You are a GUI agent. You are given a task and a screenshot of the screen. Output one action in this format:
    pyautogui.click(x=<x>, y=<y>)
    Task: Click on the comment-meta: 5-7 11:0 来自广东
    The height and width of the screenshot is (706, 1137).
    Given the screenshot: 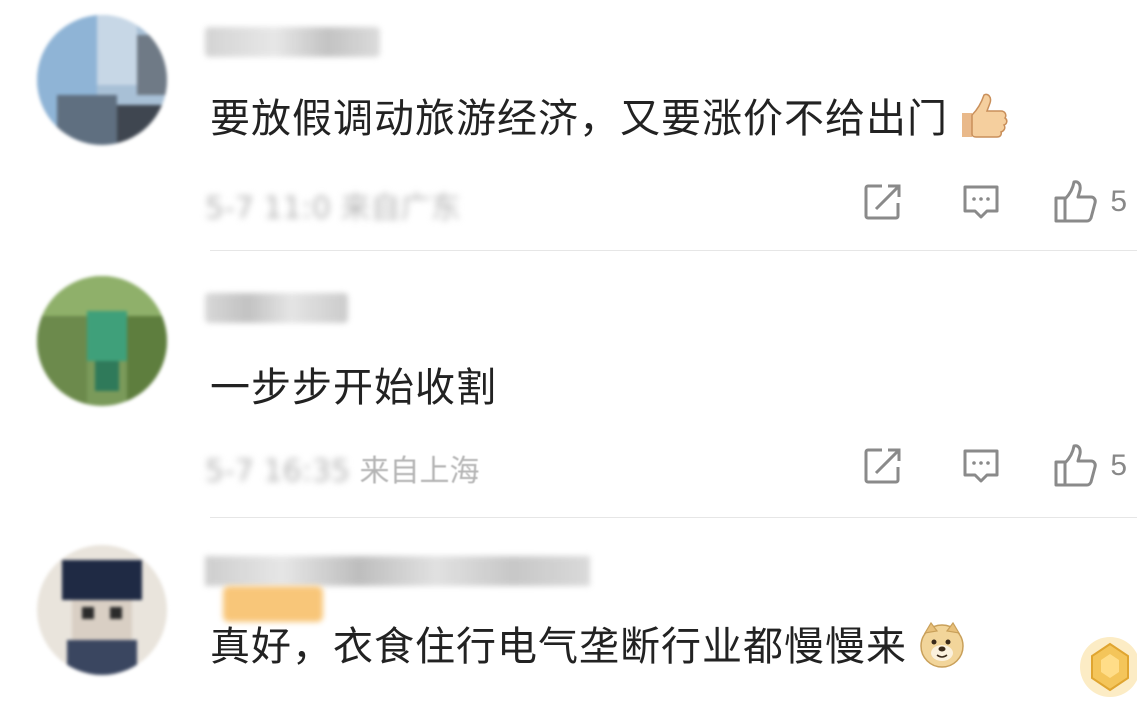 What is the action you would take?
    pyautogui.click(x=332, y=205)
    